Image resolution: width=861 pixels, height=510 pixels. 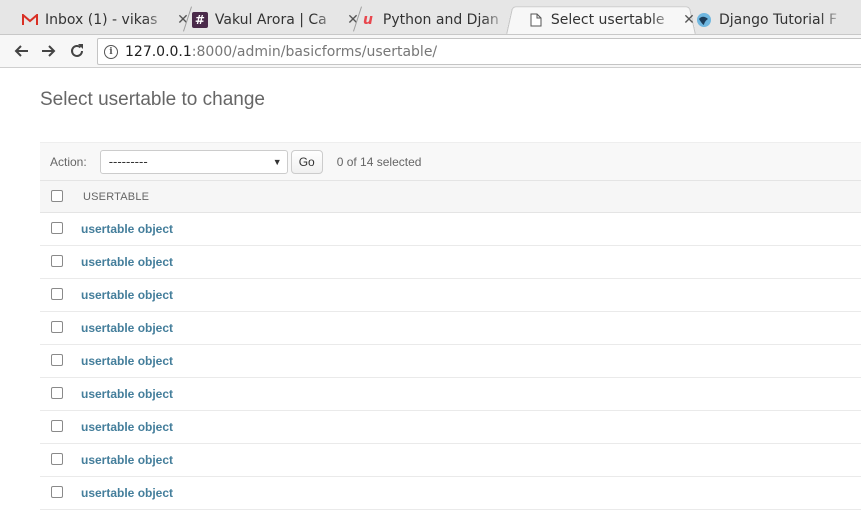 What do you see at coordinates (704, 20) in the screenshot?
I see `globe-icon` at bounding box center [704, 20].